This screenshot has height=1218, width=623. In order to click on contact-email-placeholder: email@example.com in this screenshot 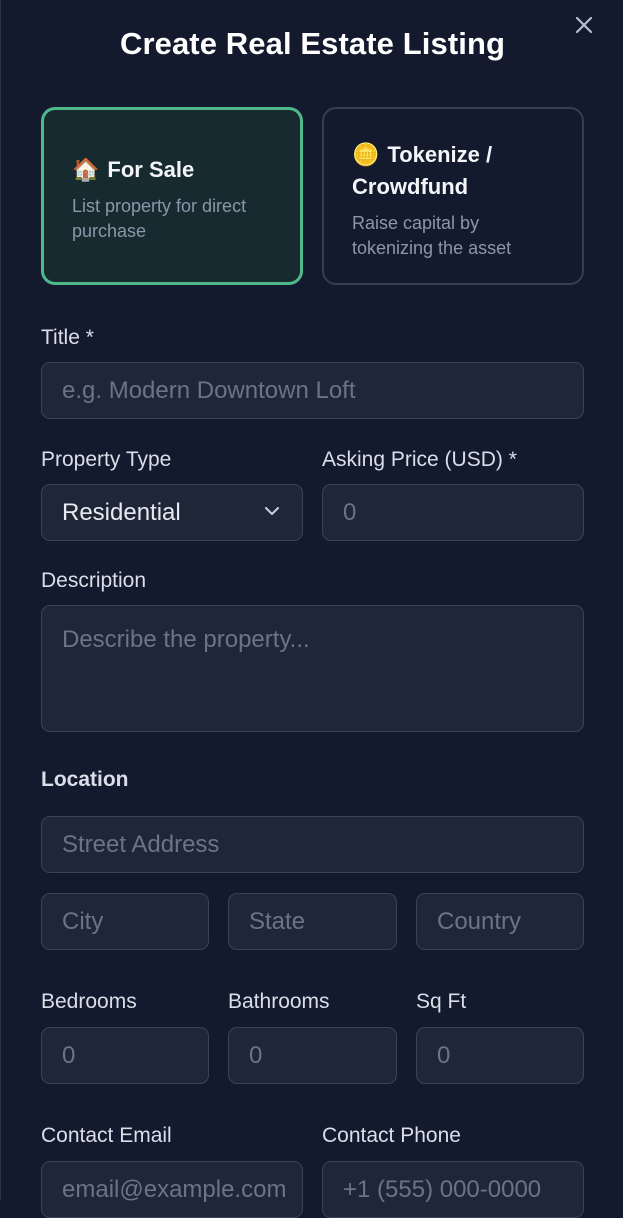, I will do `click(174, 1189)`.